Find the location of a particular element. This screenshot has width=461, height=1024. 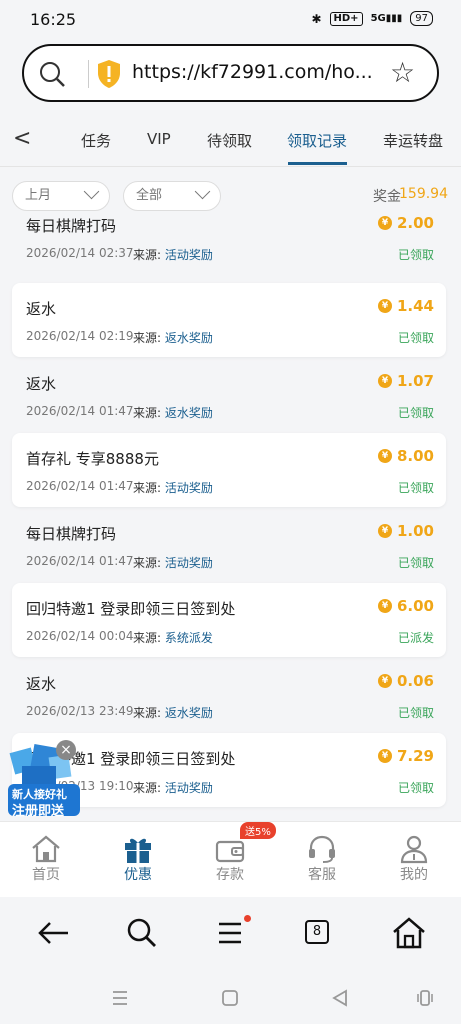

address-bar: https://kf72991.com/ho... ☆ is located at coordinates (230, 73).